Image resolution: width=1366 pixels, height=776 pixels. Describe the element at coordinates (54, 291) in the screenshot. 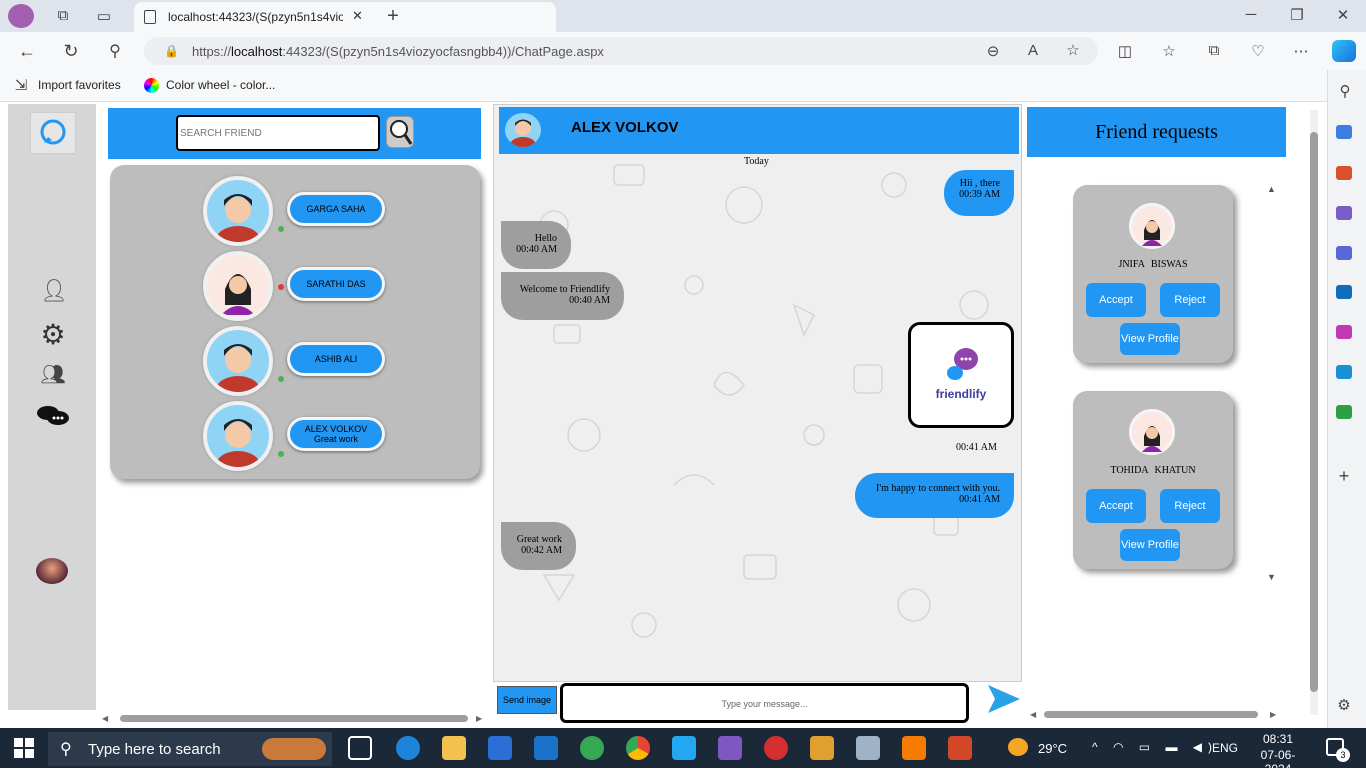

I see `profile-nav-icon: 👤︎` at that location.